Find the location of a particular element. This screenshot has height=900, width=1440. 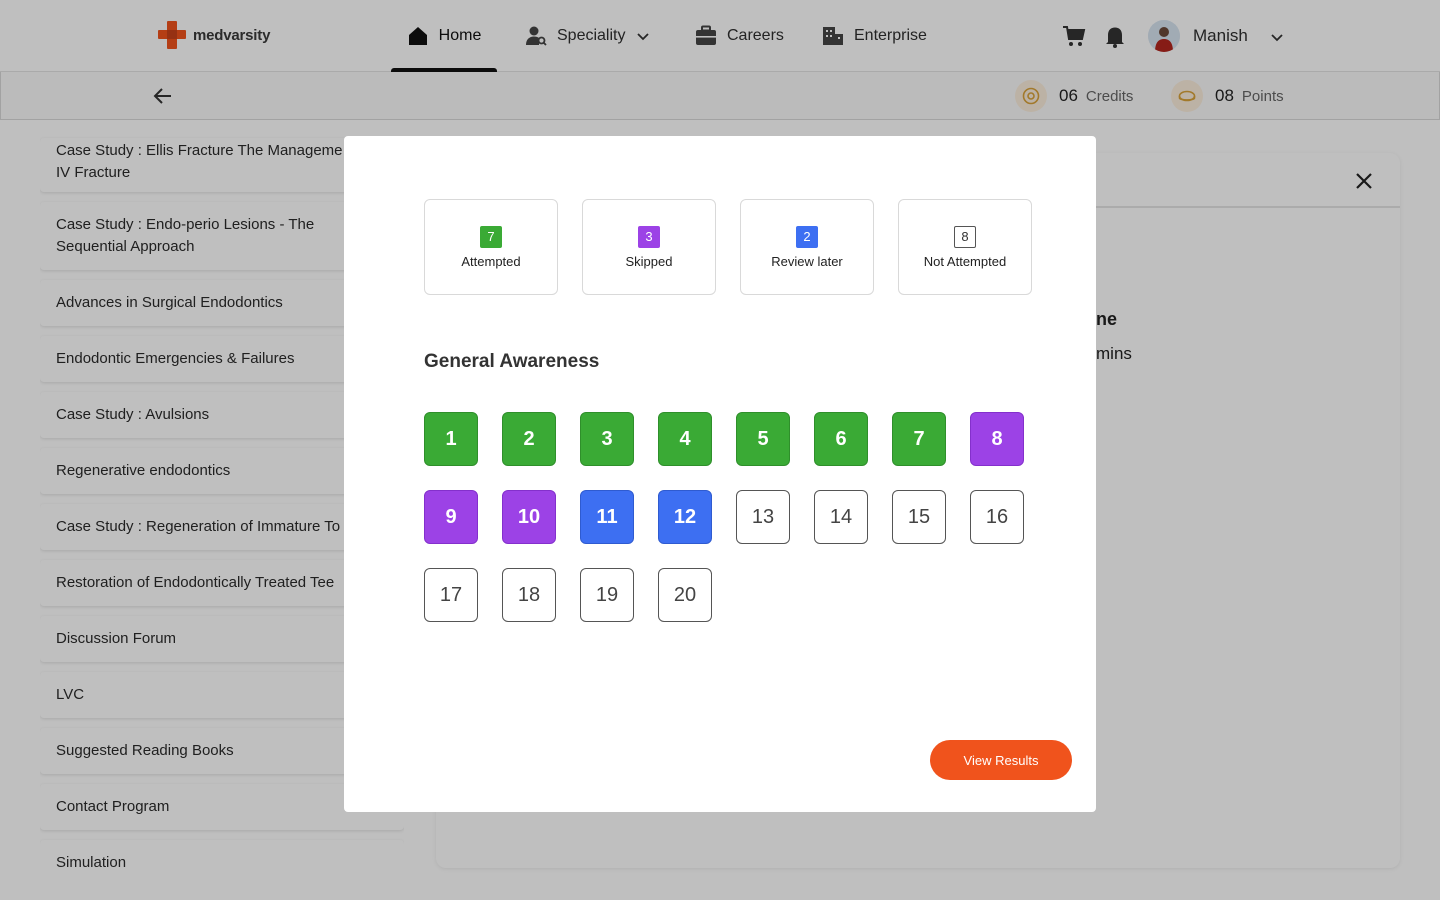

question-grid: 1 2 3 4 5 6 7 8 9 10 11 12 13 14 15 16 17 18 19 20 is located at coordinates (734, 517).